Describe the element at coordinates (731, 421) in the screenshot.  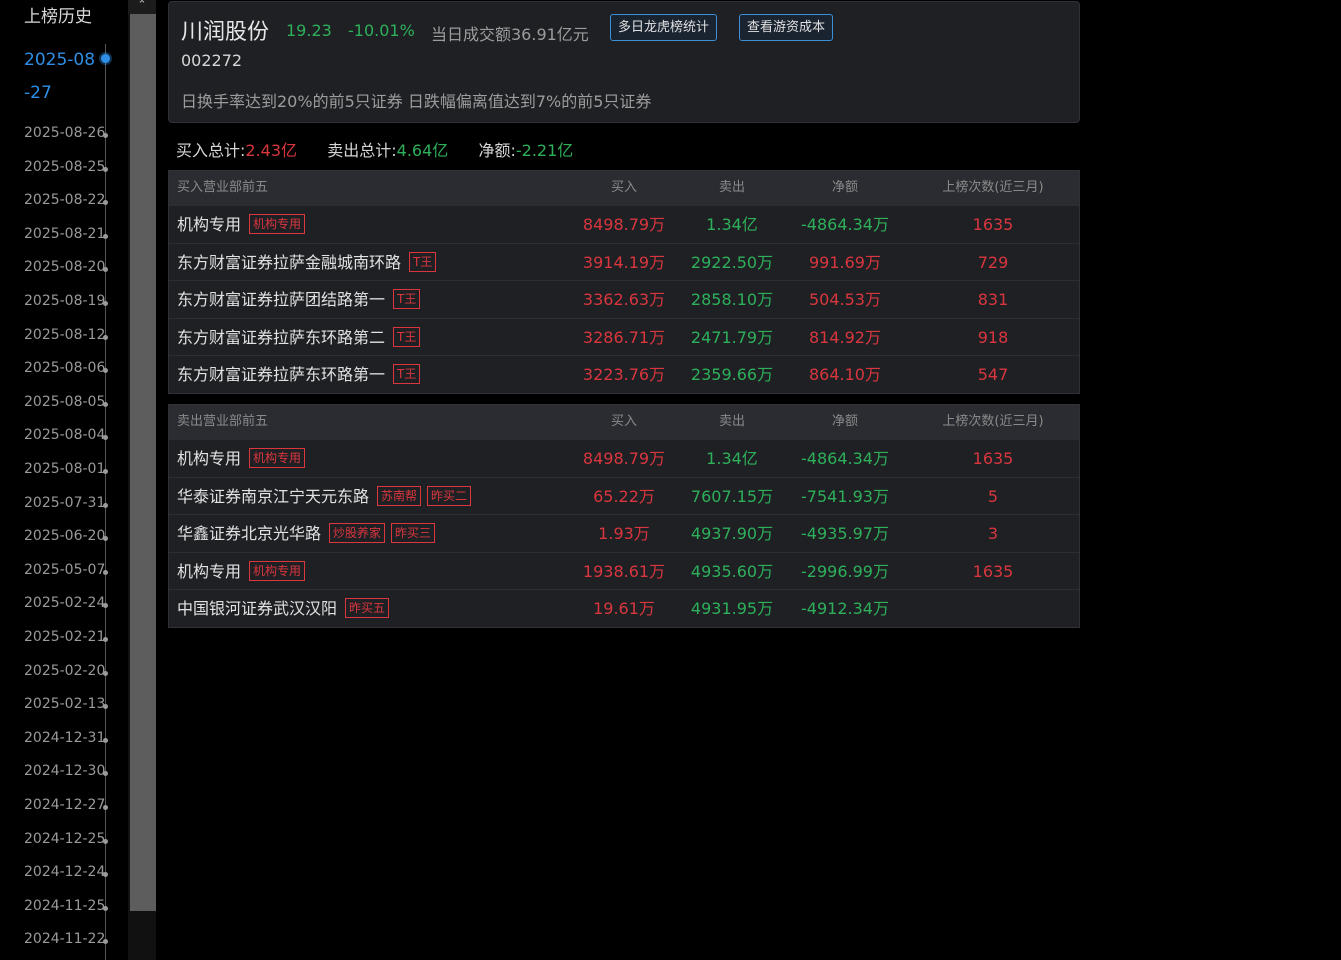
I see `col-sell-header: 卖出` at that location.